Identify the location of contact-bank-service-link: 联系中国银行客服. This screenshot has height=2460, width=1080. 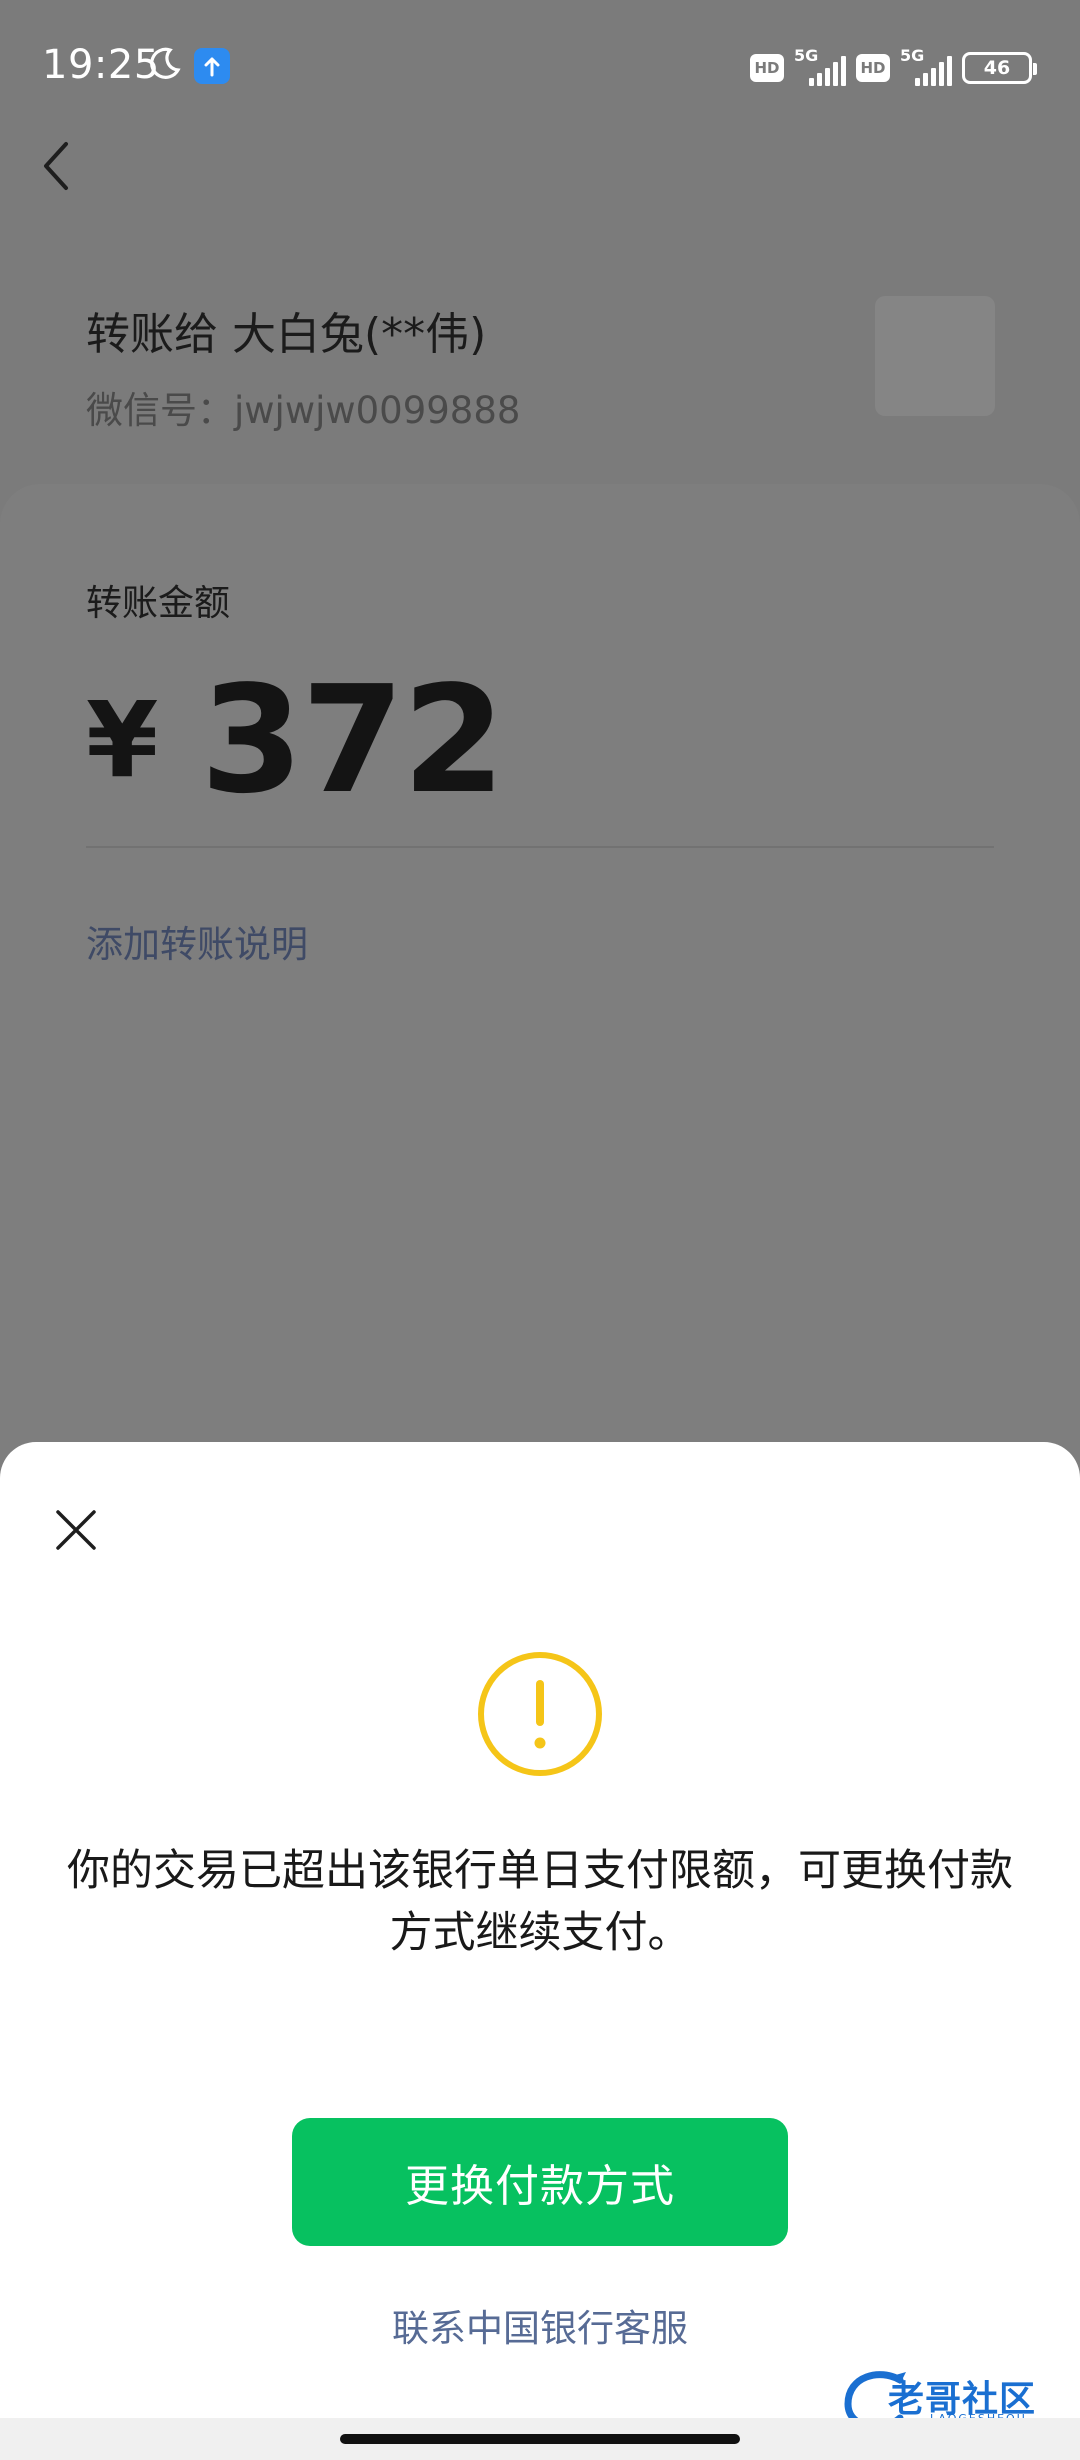
(540, 2325).